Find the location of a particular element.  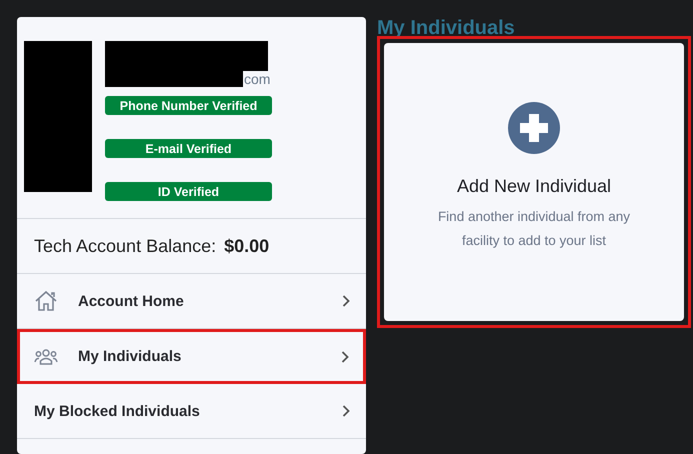

verified-badge: ID Verified is located at coordinates (188, 191).